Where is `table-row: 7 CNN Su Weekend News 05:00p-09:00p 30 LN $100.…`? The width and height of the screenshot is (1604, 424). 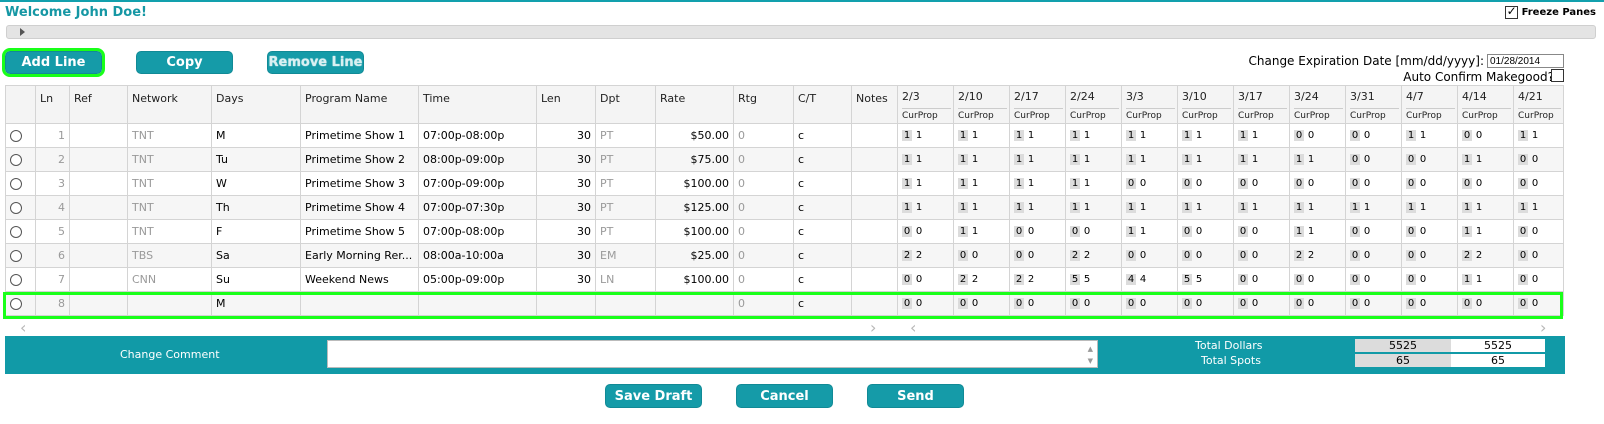
table-row: 7 CNN Su Weekend News 05:00p-09:00p 30 LN $100.… is located at coordinates (784, 279).